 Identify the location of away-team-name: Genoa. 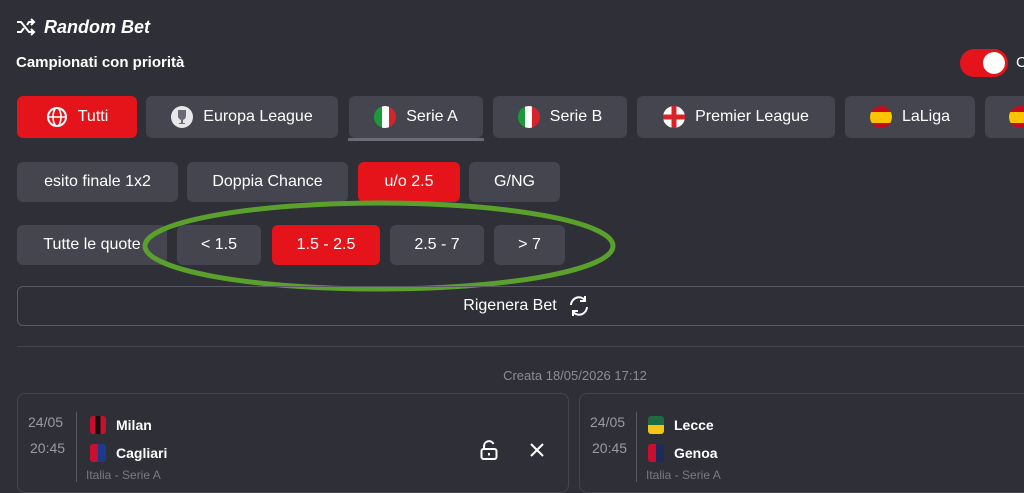
(696, 453).